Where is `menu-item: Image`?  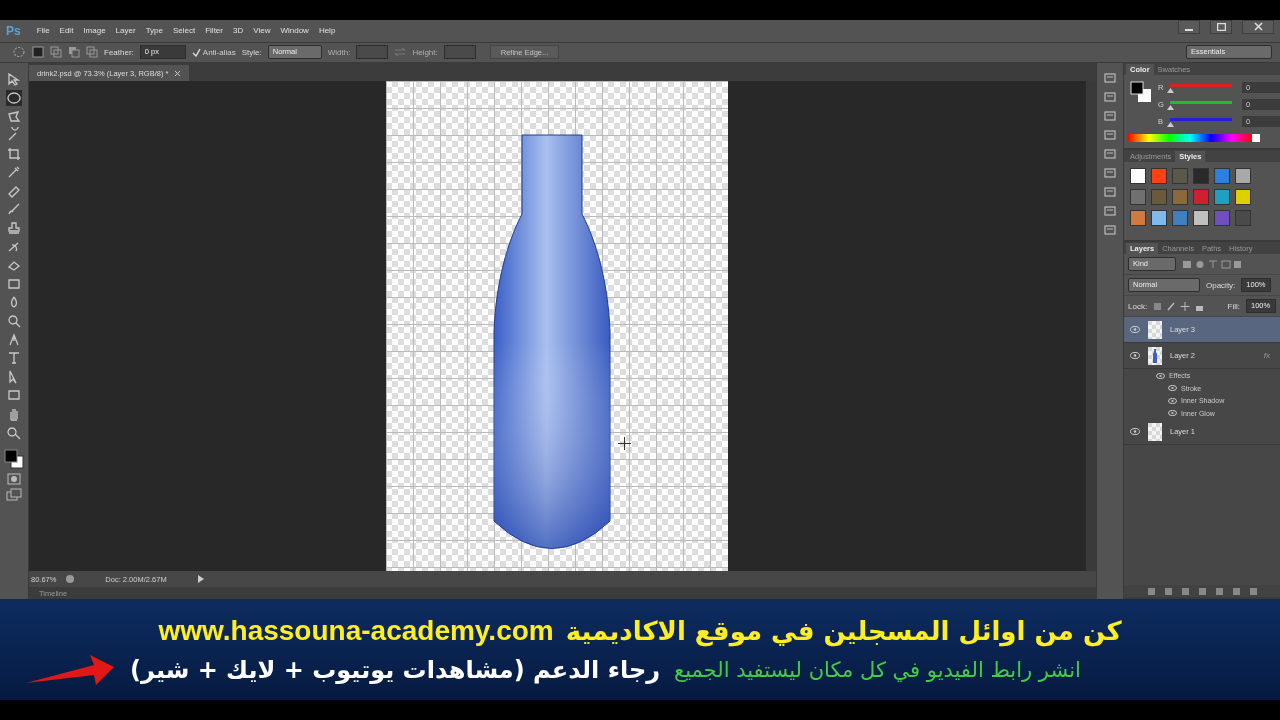
menu-item: Image is located at coordinates (94, 31).